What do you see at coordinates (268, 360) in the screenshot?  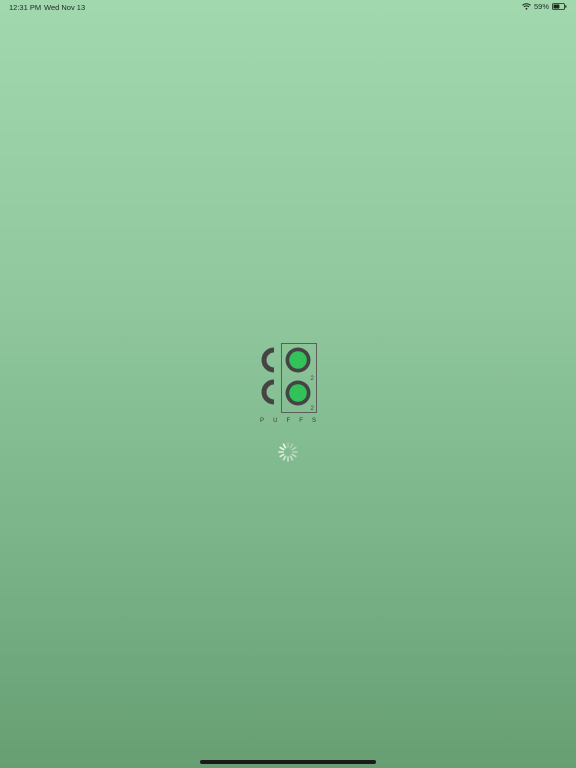 I see `logo-letter-c-top` at bounding box center [268, 360].